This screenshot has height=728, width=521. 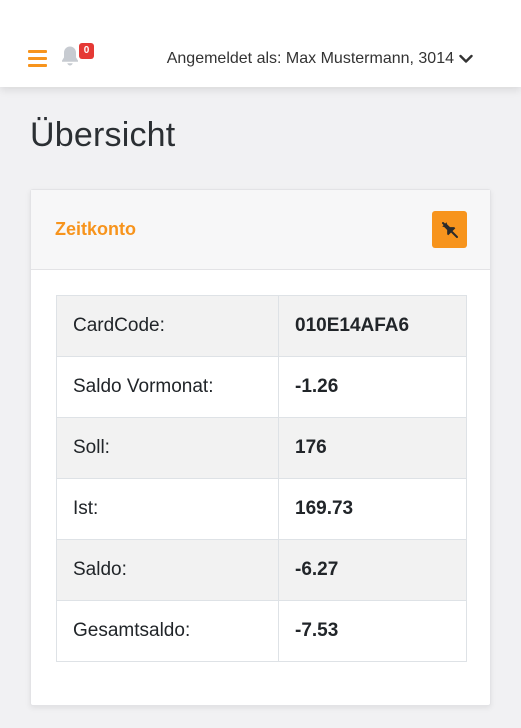 I want to click on row-value: -1.26, so click(x=372, y=387).